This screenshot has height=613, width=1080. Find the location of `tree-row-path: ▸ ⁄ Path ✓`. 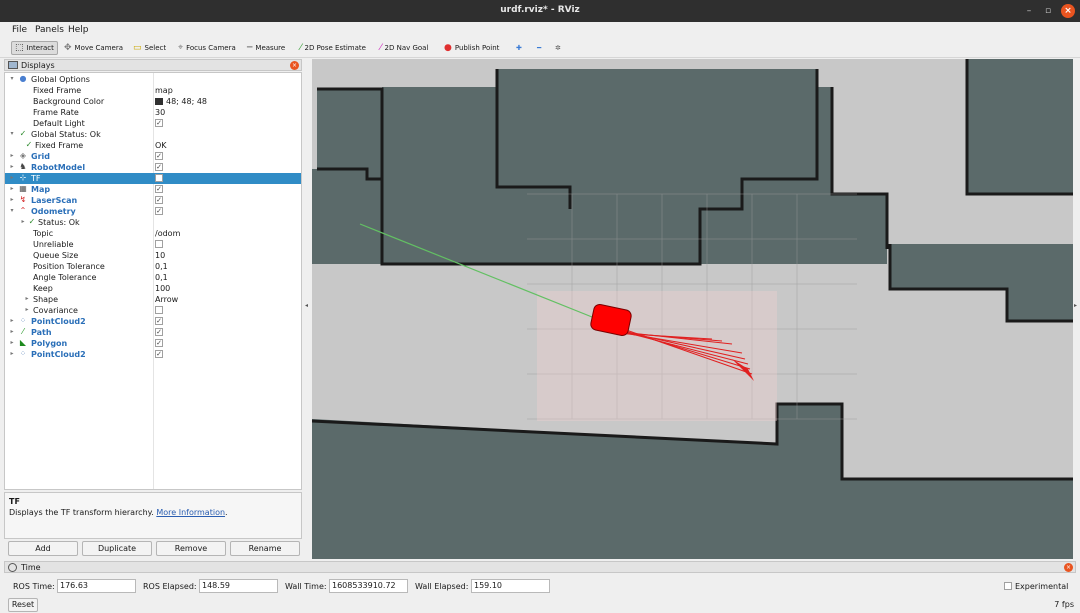

tree-row-path: ▸ ⁄ Path ✓ is located at coordinates (153, 332).